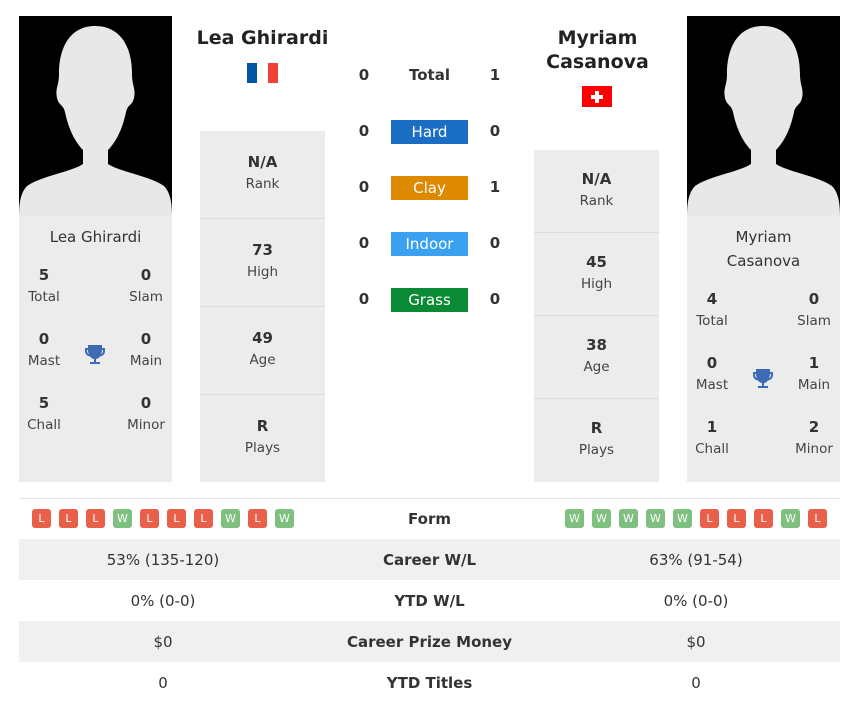 Image resolution: width=859 pixels, height=705 pixels. I want to click on stat-label: Minor, so click(814, 449).